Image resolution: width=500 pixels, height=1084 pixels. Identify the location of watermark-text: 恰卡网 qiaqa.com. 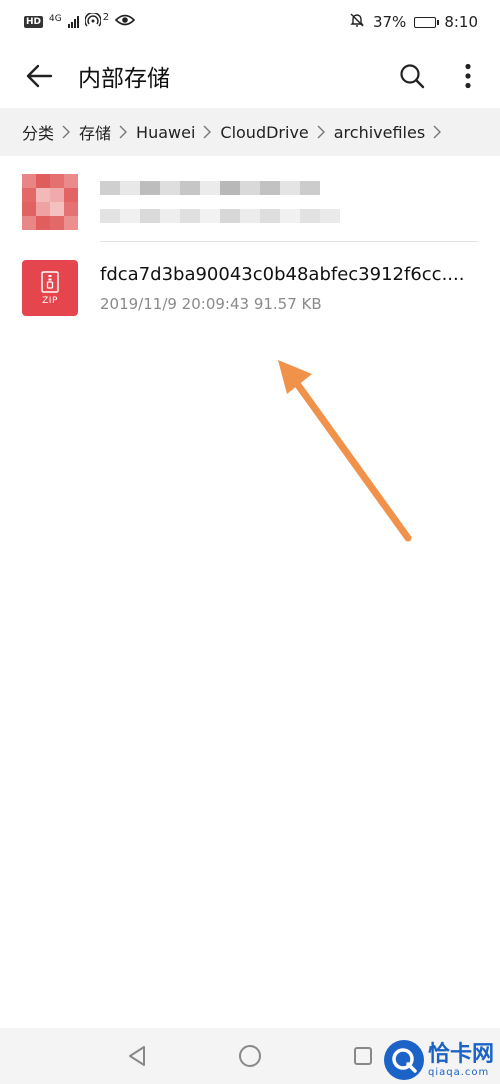
(460, 1059).